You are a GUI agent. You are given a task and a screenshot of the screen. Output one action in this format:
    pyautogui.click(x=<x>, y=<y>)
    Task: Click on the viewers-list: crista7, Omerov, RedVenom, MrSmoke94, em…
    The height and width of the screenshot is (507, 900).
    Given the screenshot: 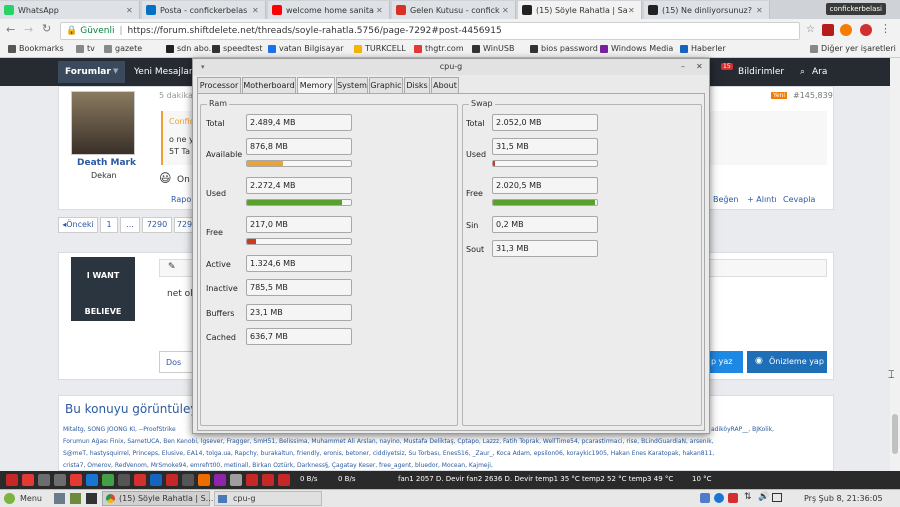 What is the action you would take?
    pyautogui.click(x=446, y=465)
    